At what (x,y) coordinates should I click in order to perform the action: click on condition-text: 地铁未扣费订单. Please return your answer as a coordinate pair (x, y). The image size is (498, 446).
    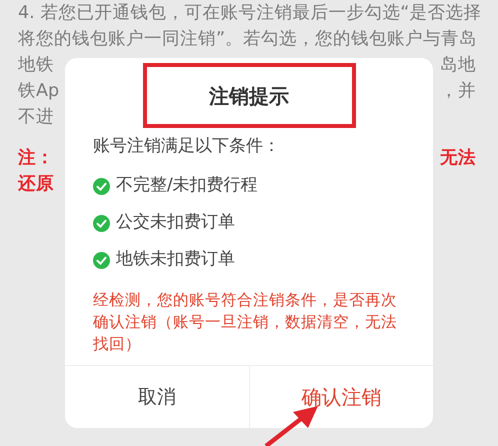
    Looking at the image, I should click on (175, 260).